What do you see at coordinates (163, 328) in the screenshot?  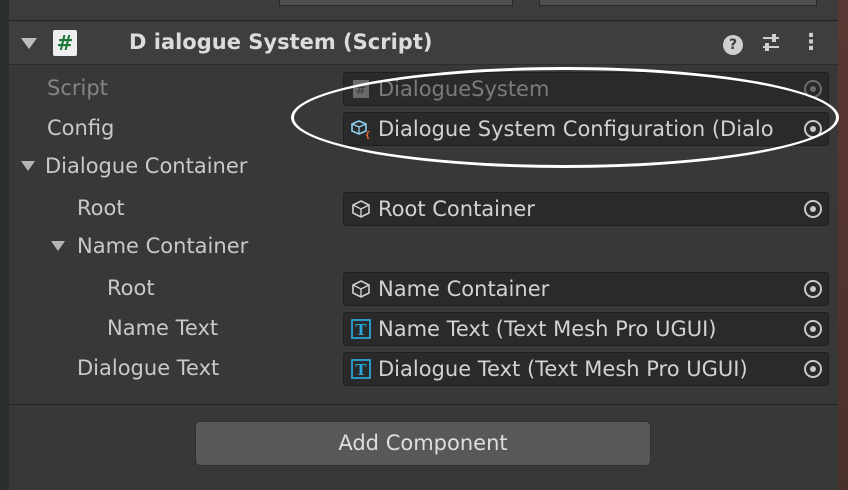 I see `name-text-label: Name Text` at bounding box center [163, 328].